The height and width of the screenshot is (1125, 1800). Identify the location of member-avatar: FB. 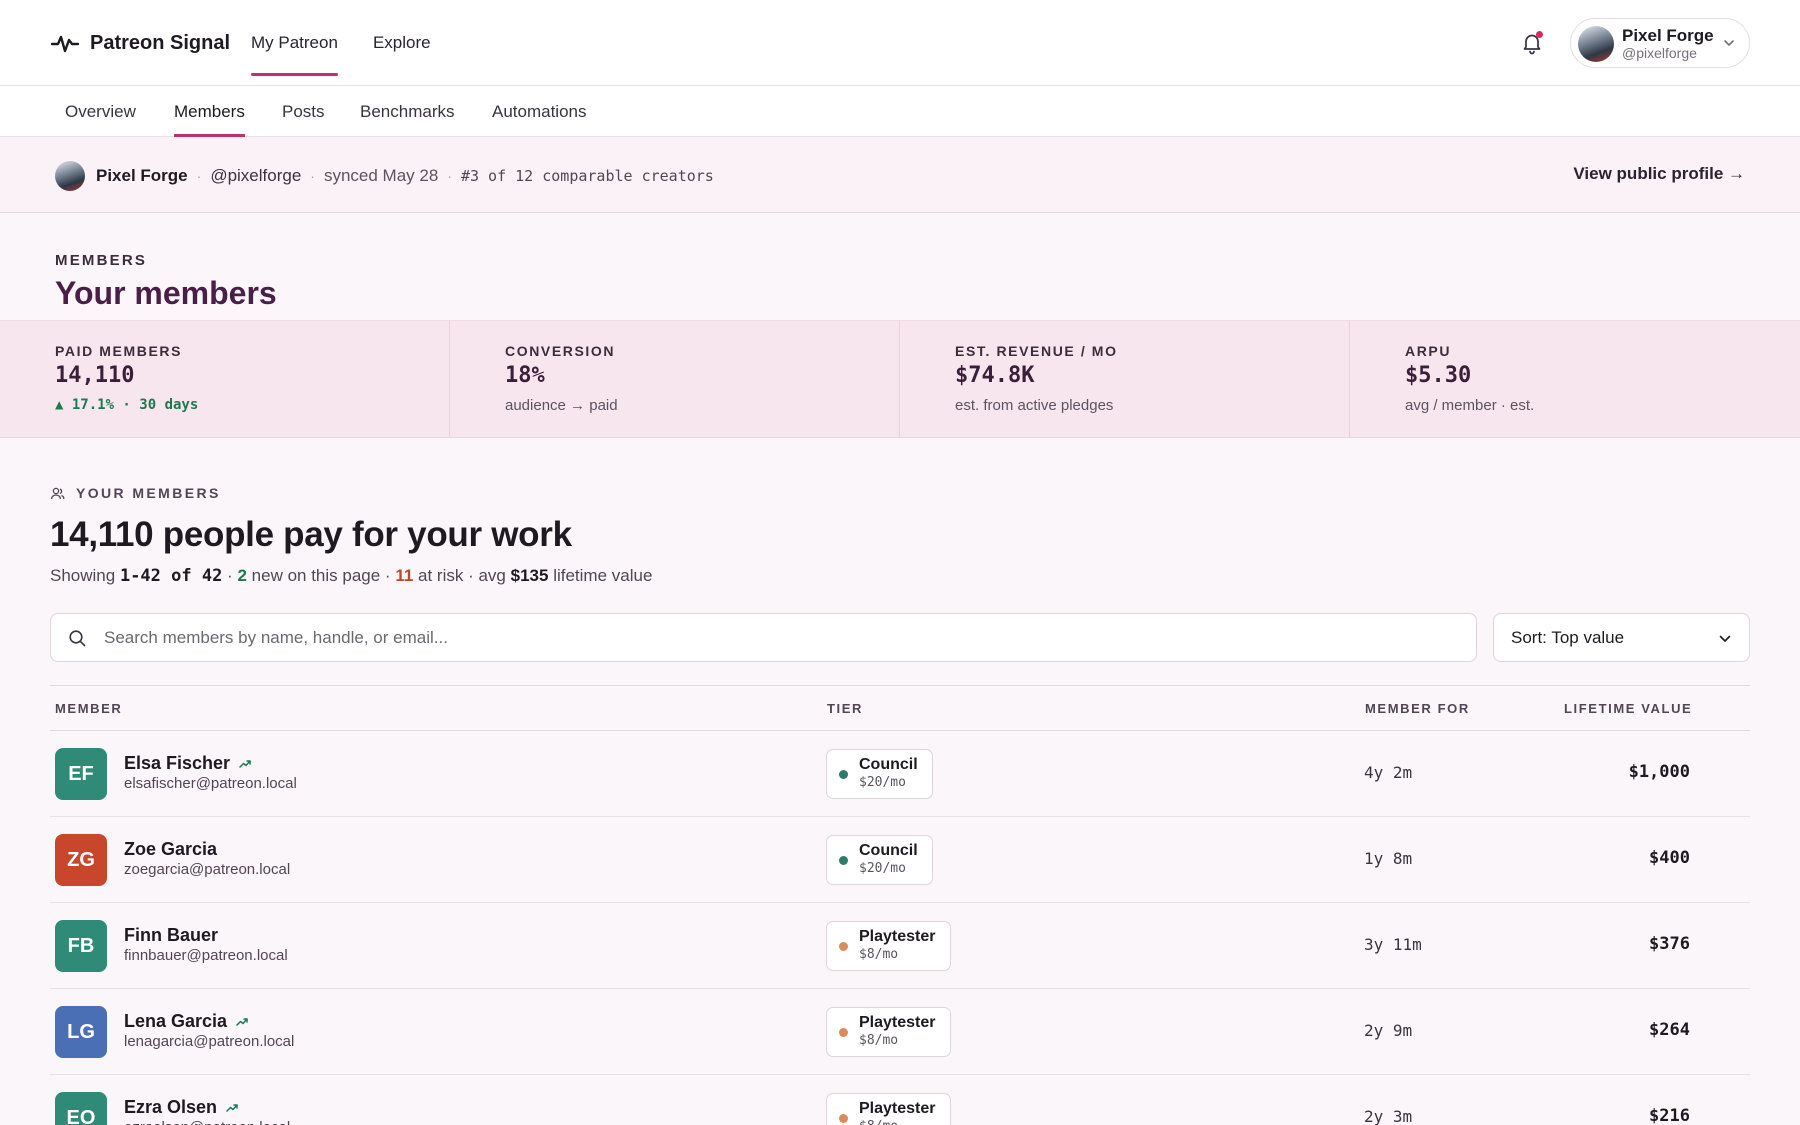
(81, 946).